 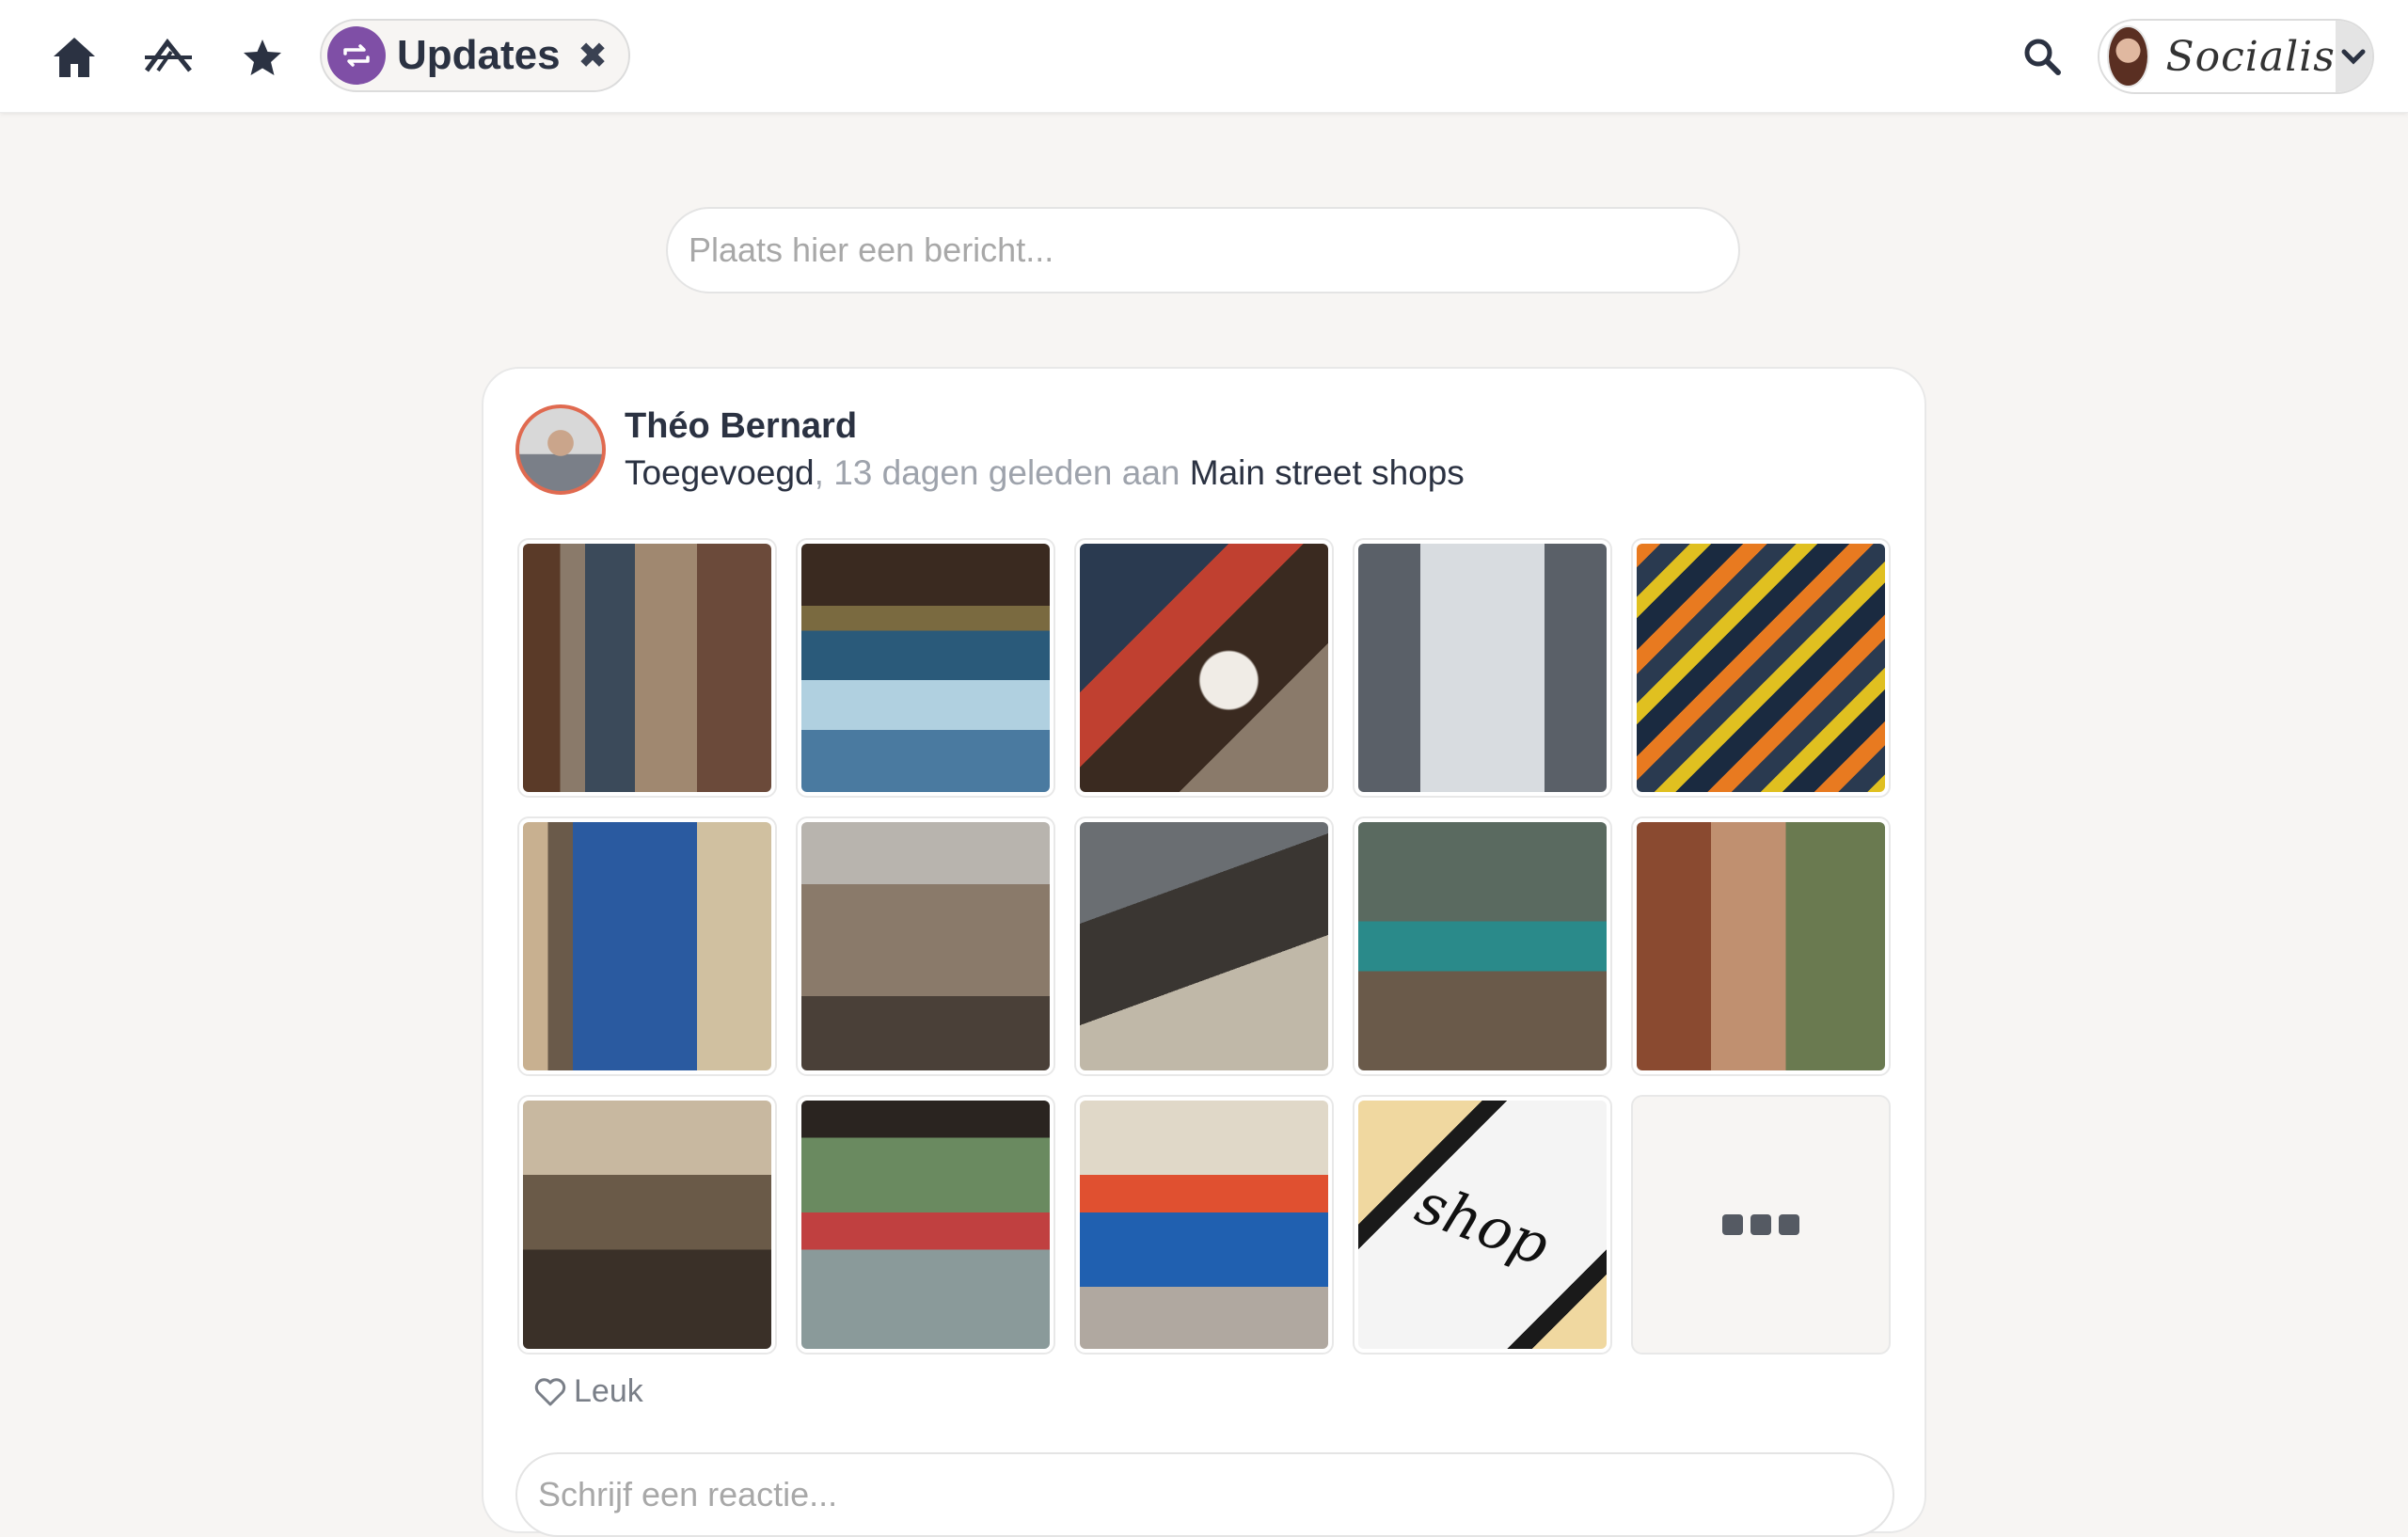 I want to click on home-icon, so click(x=74, y=57).